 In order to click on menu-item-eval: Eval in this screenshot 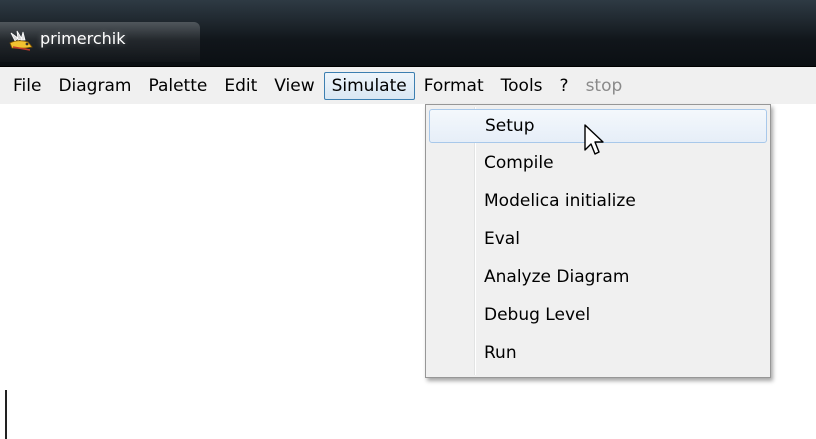, I will do `click(598, 240)`.